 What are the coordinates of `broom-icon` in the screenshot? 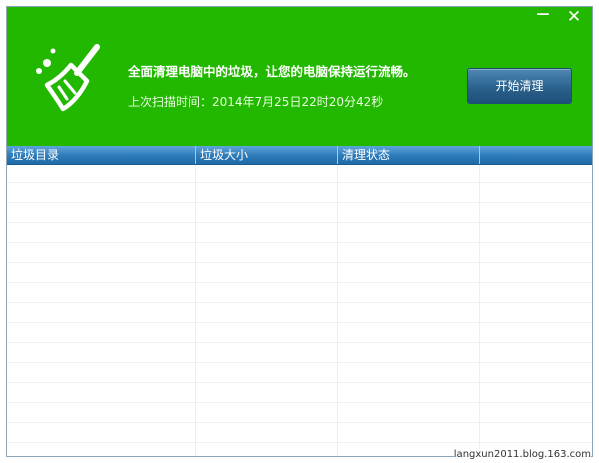 It's located at (68, 78).